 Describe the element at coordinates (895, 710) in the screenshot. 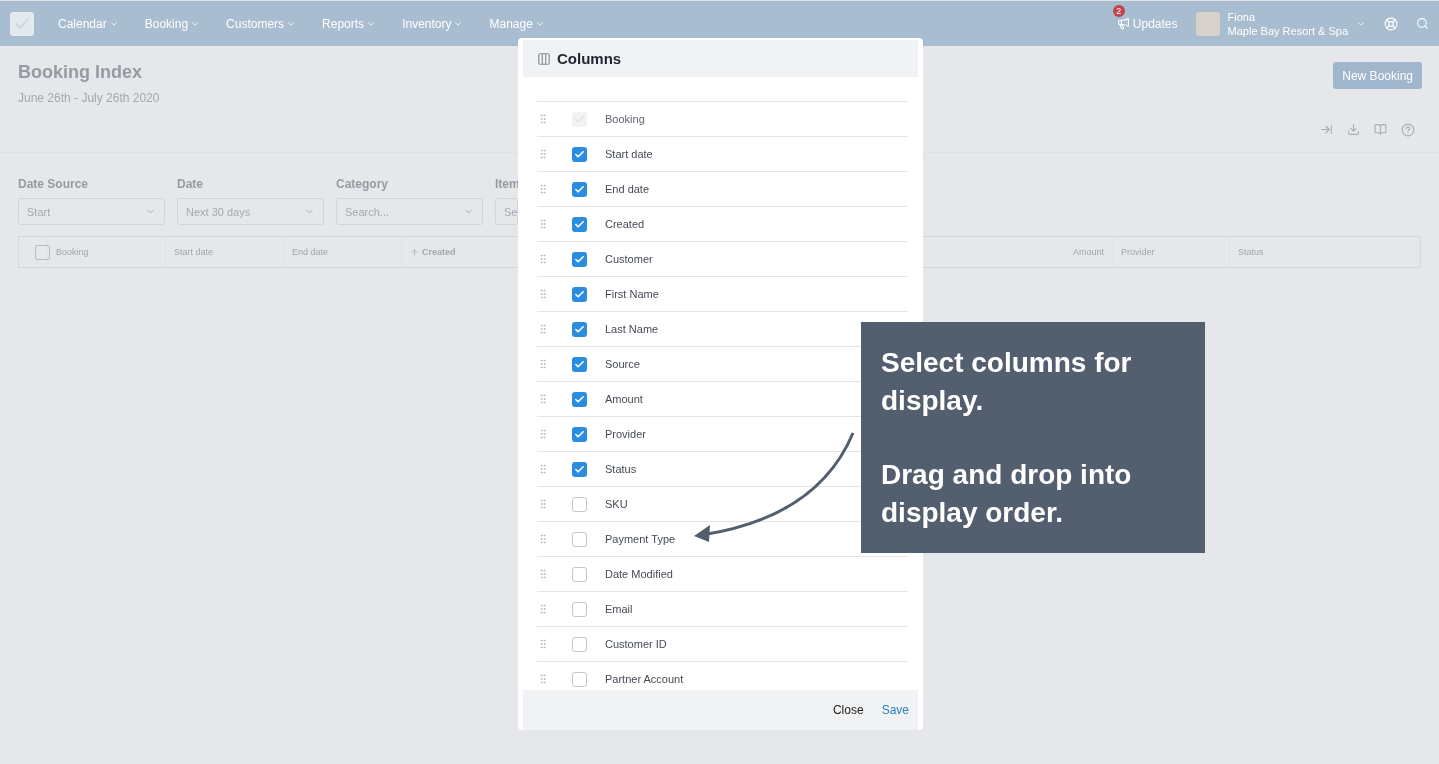

I see `save-button: Save` at that location.